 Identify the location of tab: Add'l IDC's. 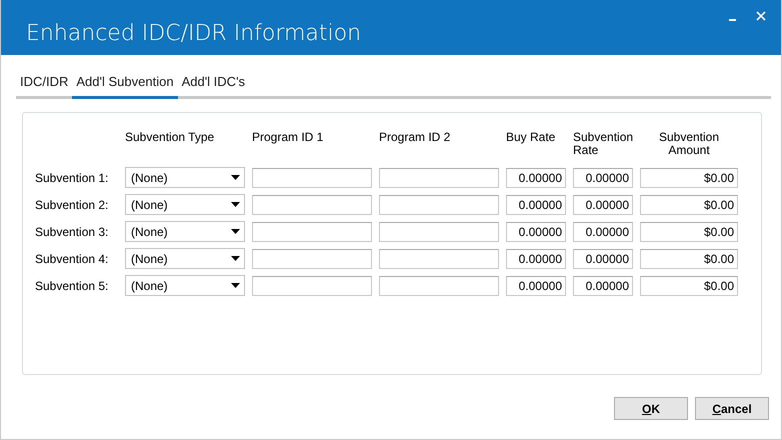
(214, 85).